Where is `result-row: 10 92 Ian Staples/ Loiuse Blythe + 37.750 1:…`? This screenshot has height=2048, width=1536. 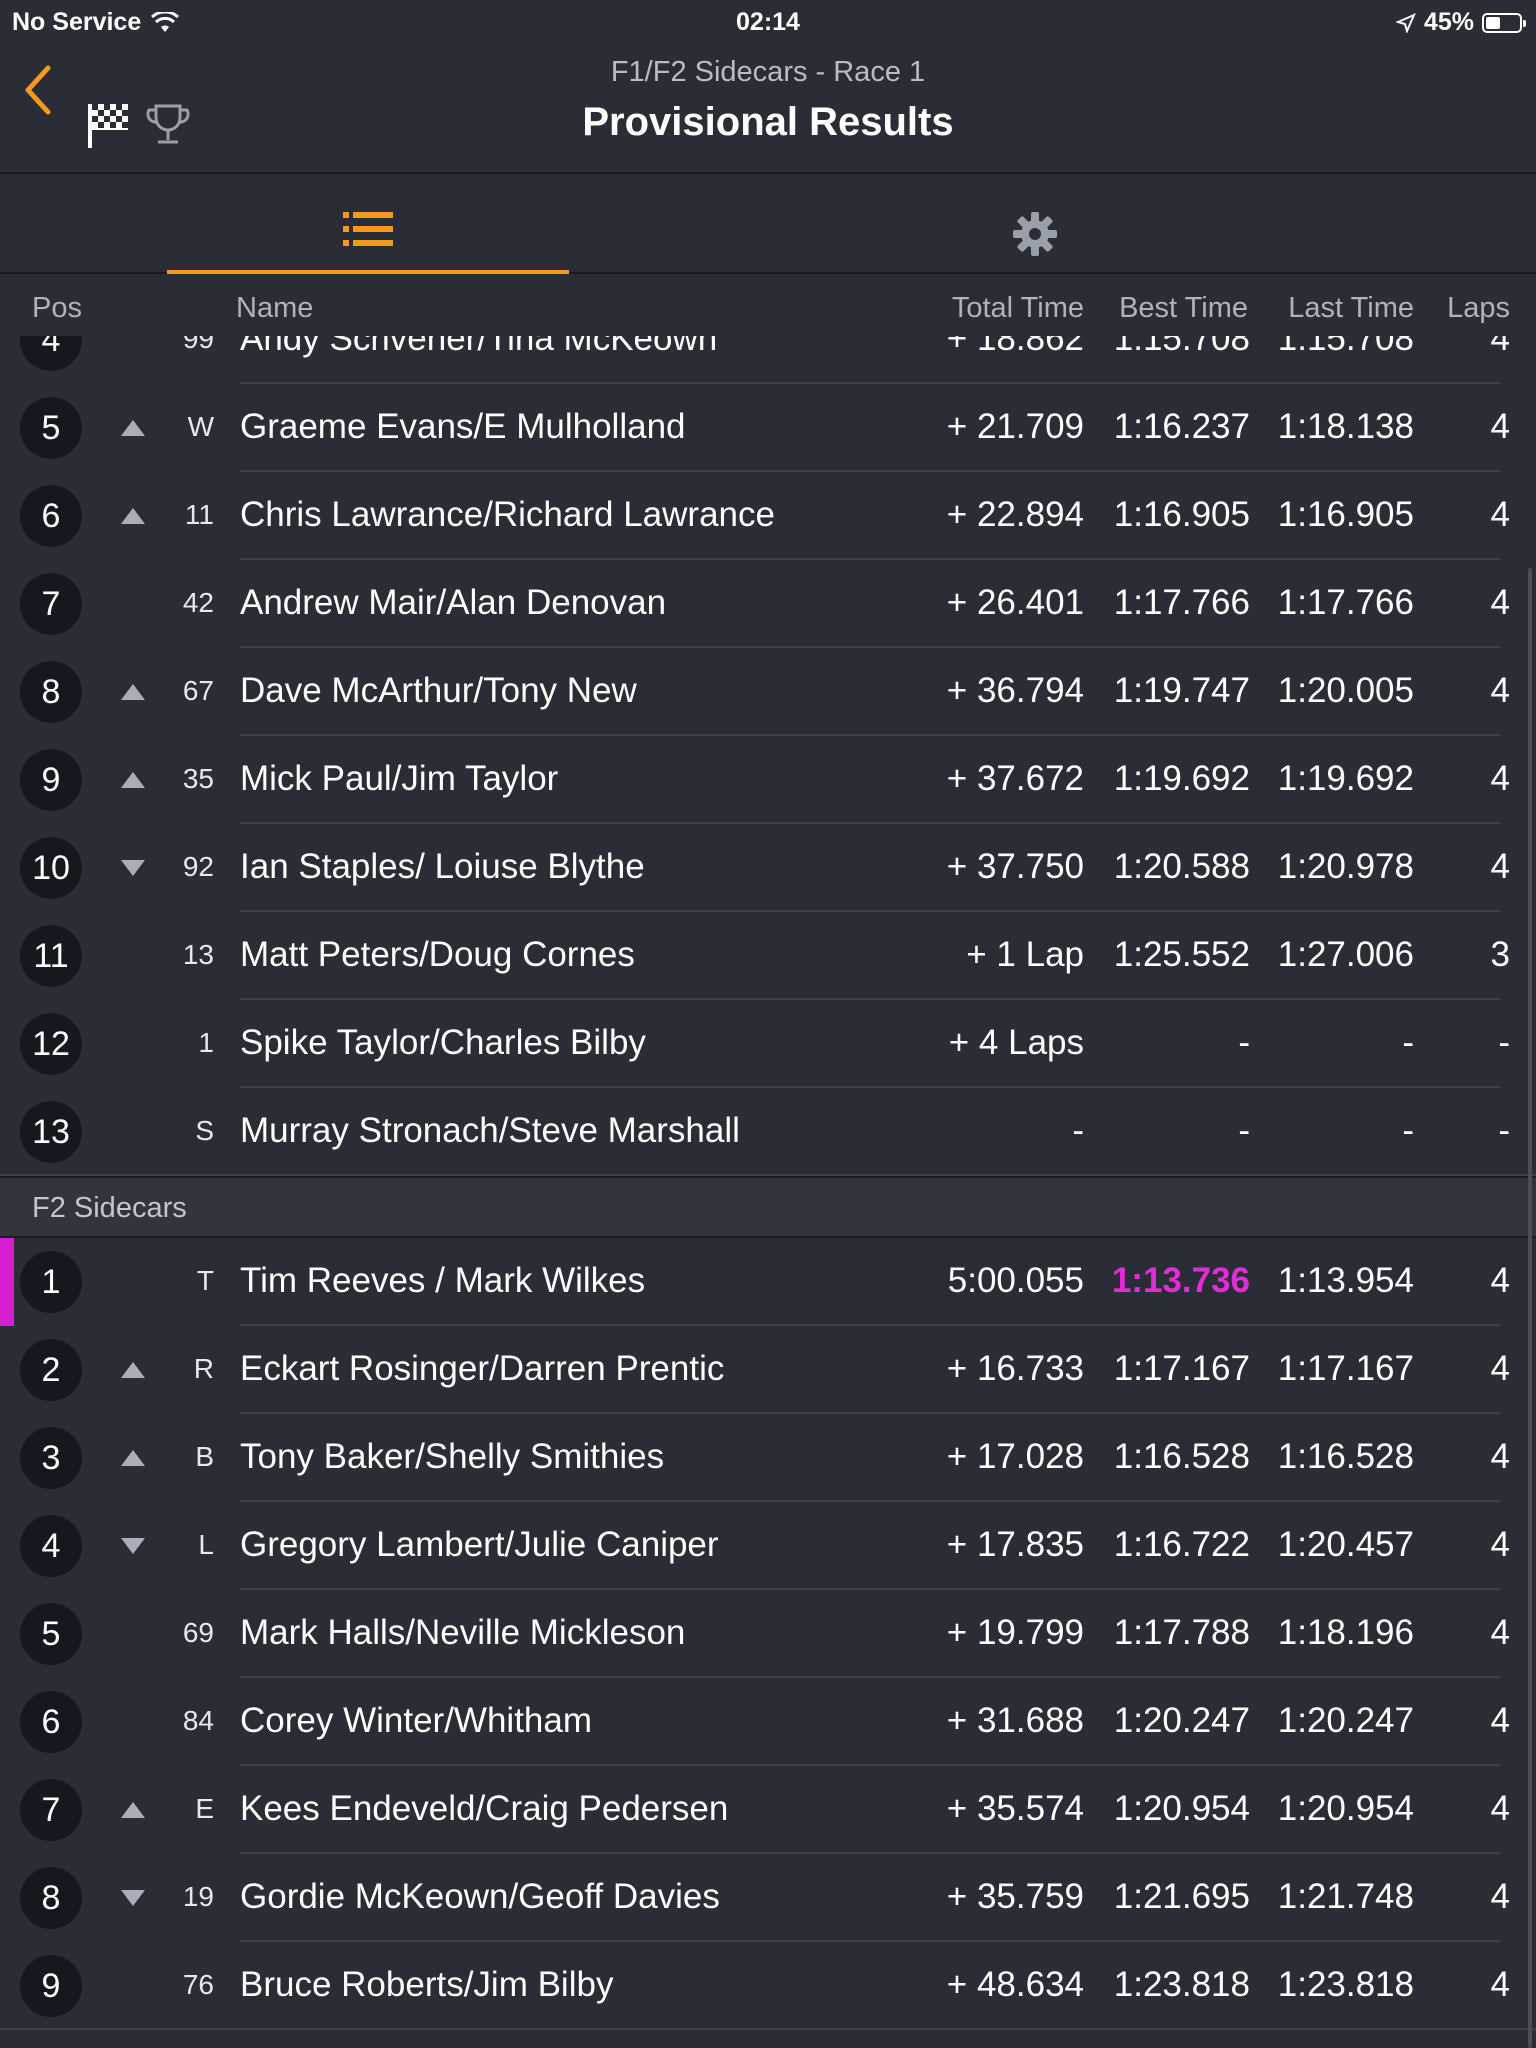 result-row: 10 92 Ian Staples/ Loiuse Blythe + 37.750 1:… is located at coordinates (768, 868).